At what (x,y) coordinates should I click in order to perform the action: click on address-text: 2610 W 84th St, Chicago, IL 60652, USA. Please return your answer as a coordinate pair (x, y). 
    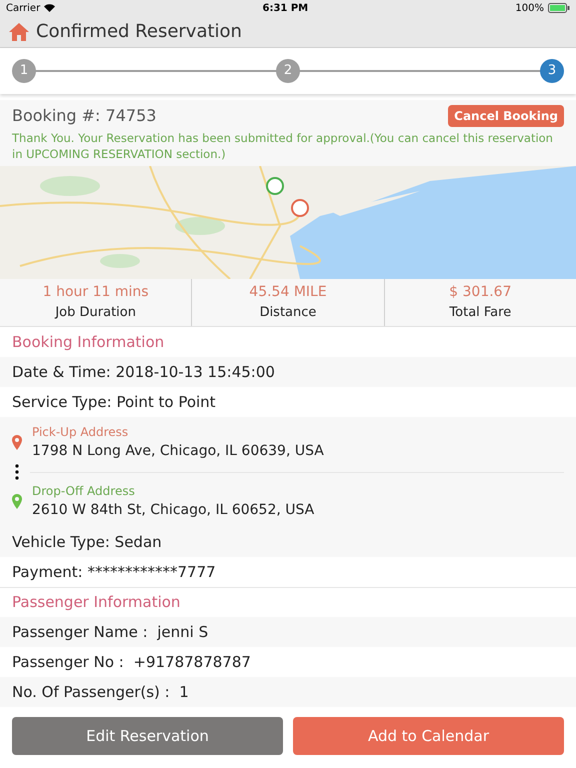
    Looking at the image, I should click on (173, 510).